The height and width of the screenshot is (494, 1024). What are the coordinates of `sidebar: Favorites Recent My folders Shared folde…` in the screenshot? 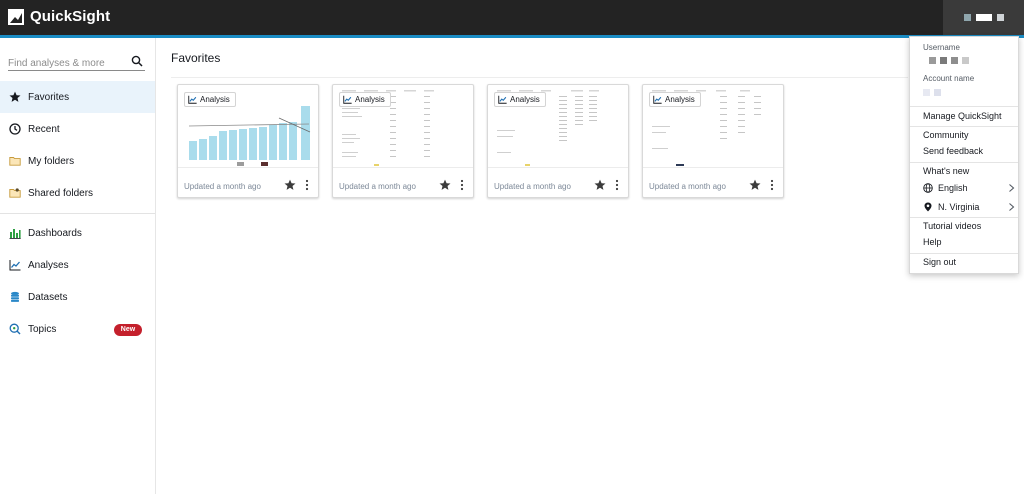 It's located at (78, 266).